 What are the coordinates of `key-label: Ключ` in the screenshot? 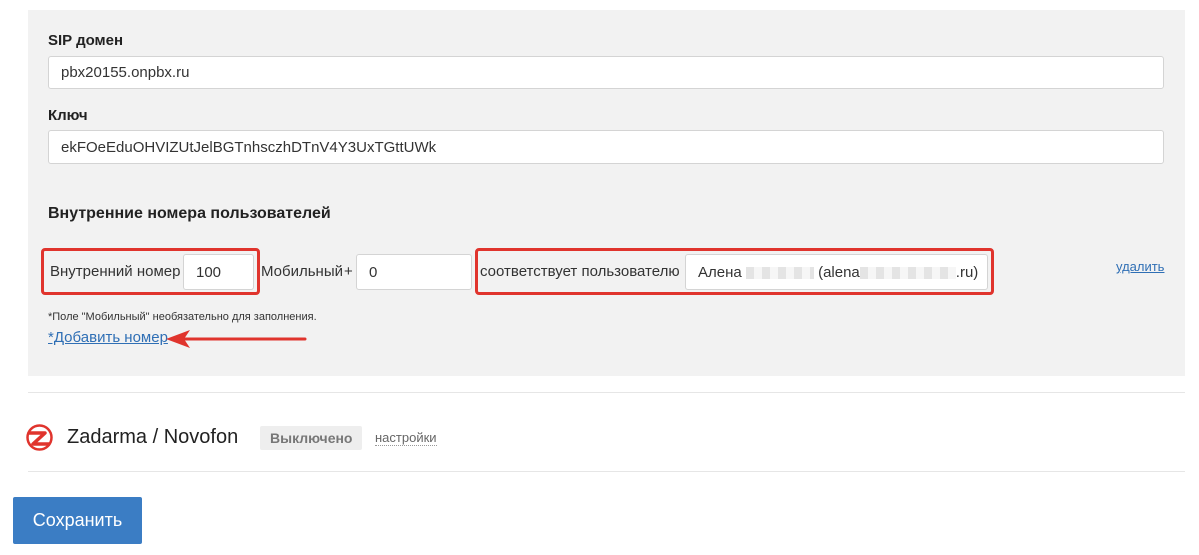 It's located at (68, 115).